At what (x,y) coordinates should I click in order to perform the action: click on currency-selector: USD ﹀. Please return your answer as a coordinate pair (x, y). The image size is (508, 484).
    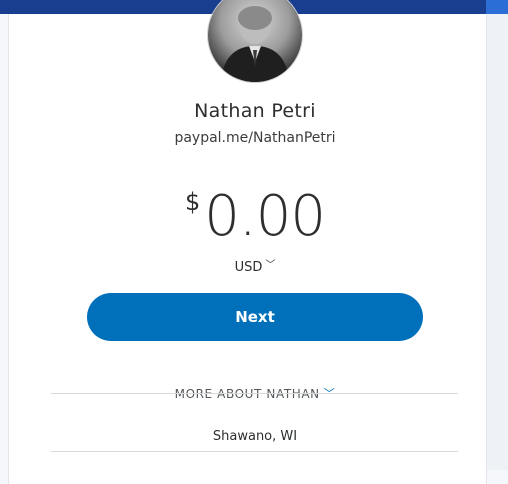
    Looking at the image, I should click on (255, 265).